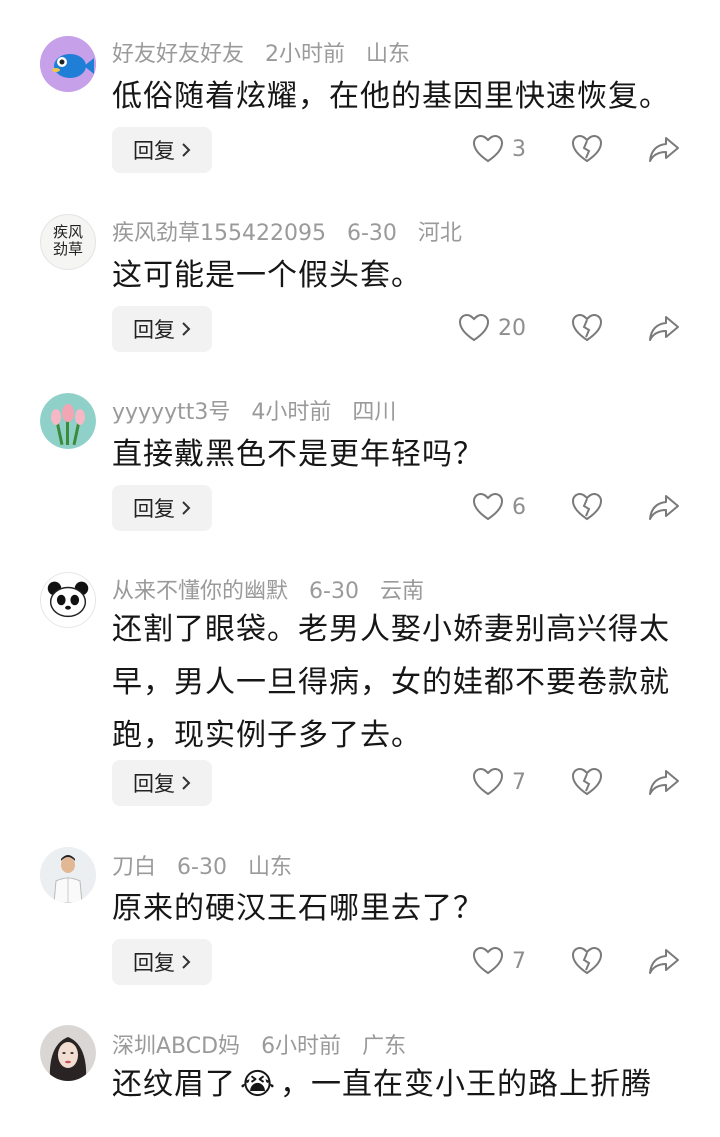 The height and width of the screenshot is (1137, 720). I want to click on timestamp: 6小时前, so click(301, 1046).